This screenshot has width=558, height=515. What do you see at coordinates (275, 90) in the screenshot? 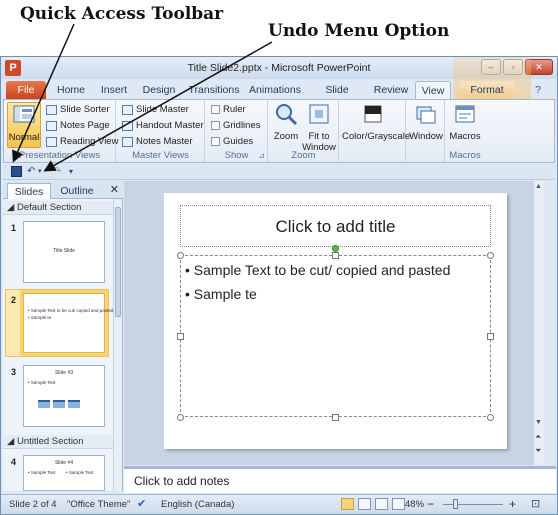
I see `tab-animations: Animations` at bounding box center [275, 90].